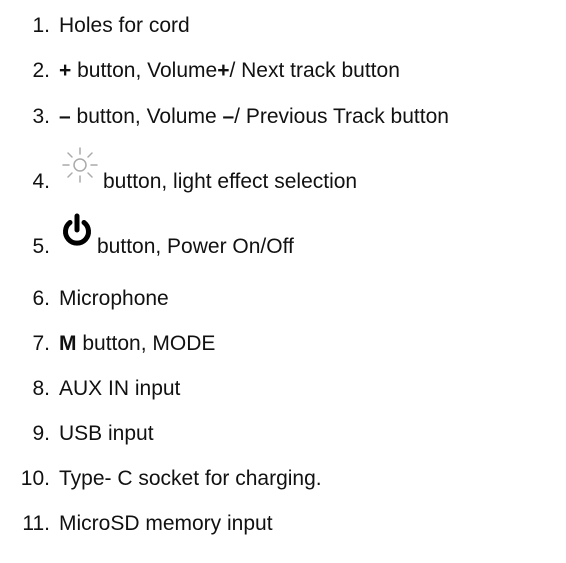 This screenshot has height=563, width=566. What do you see at coordinates (77, 231) in the screenshot?
I see `power-icon` at bounding box center [77, 231].